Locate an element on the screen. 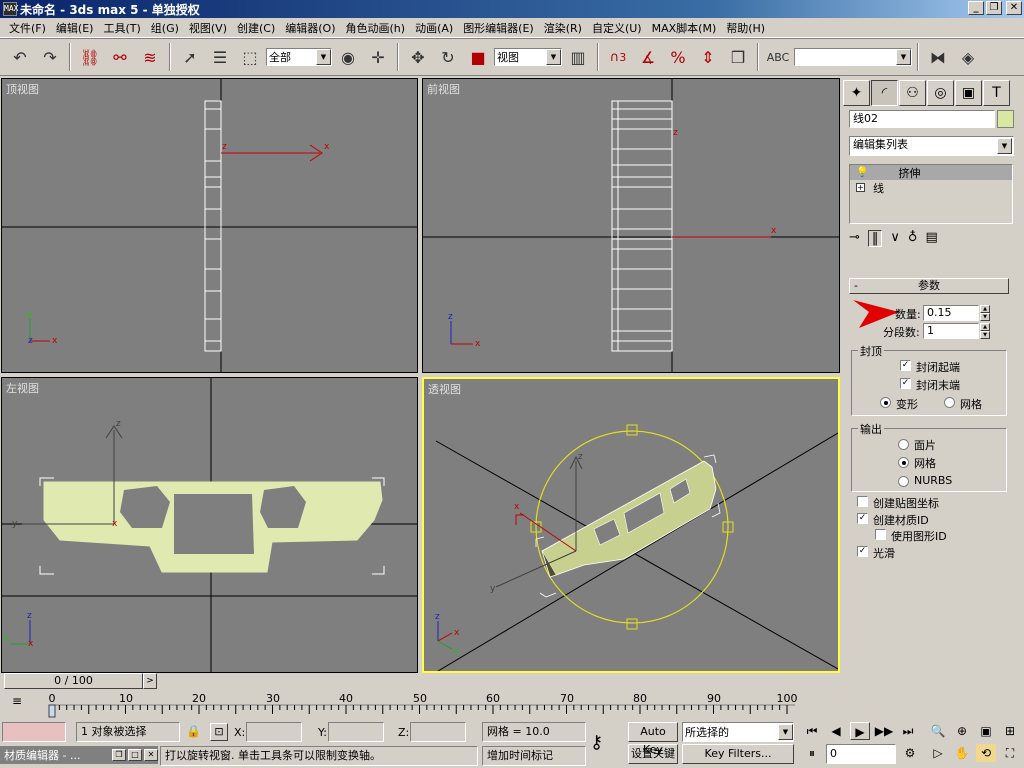 This screenshot has height=768, width=1024. scale-icon: ■ is located at coordinates (478, 57).